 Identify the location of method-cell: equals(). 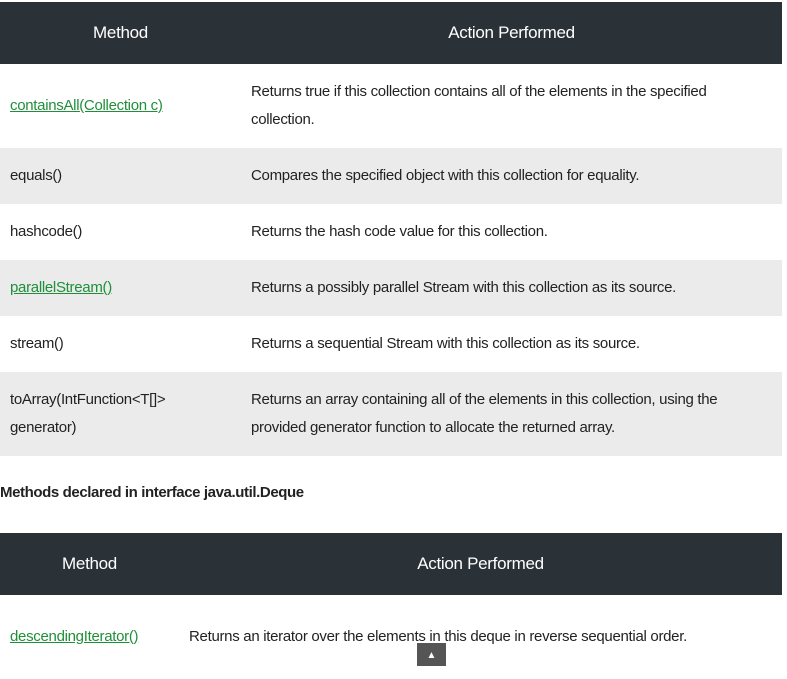
(120, 176).